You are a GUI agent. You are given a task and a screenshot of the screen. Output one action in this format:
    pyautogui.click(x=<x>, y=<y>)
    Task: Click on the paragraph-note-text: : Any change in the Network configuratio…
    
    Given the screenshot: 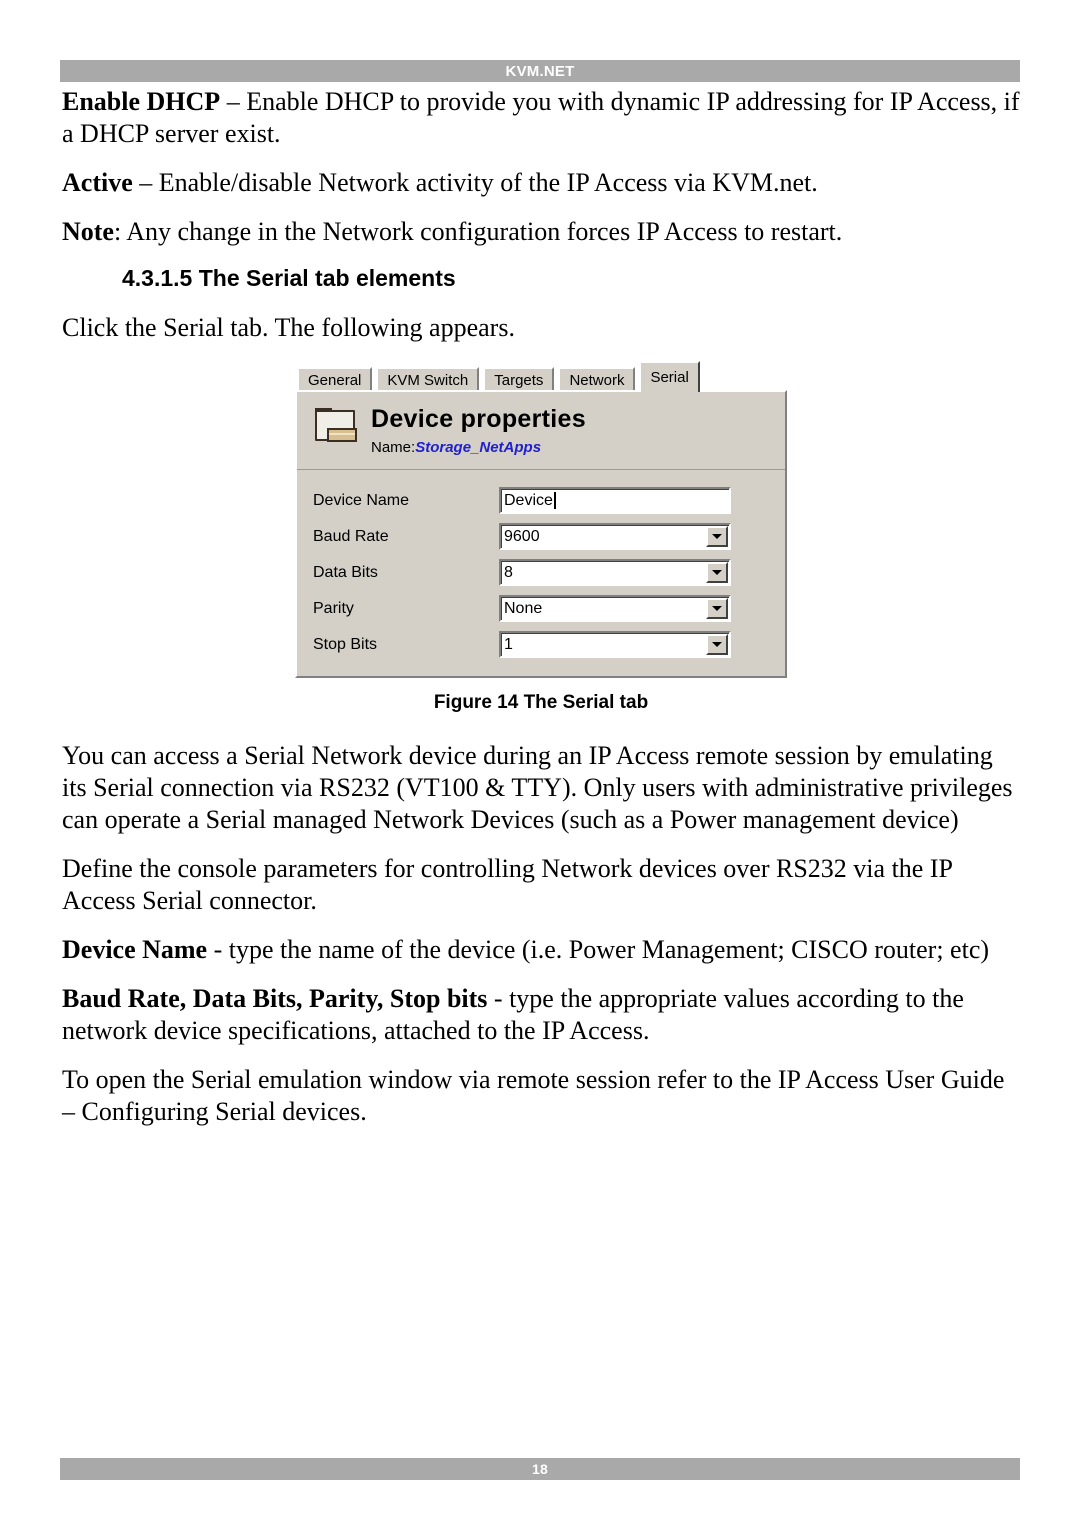 What is the action you would take?
    pyautogui.click(x=478, y=231)
    